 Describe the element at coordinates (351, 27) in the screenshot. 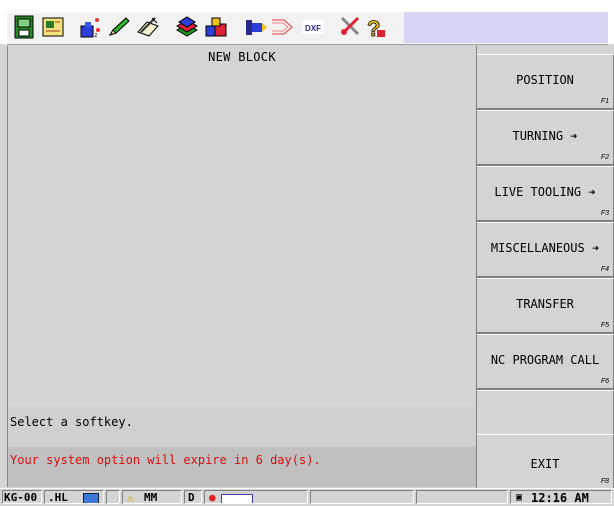

I see `tools-icon` at that location.